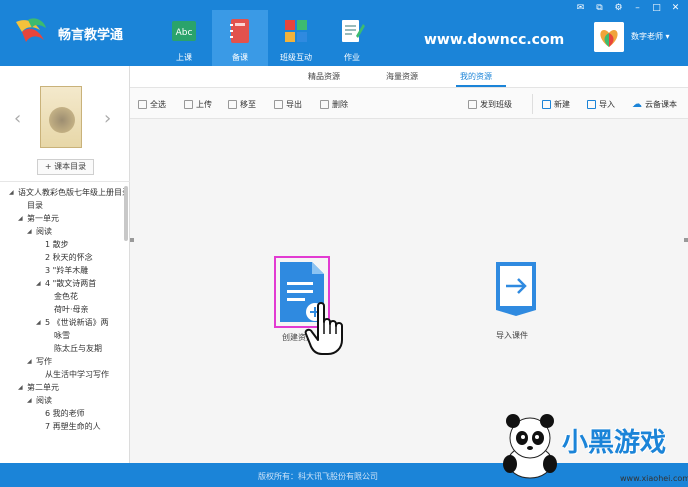 The image size is (688, 487). I want to click on book-selector: ‹ › + 课本目录, so click(65, 124).